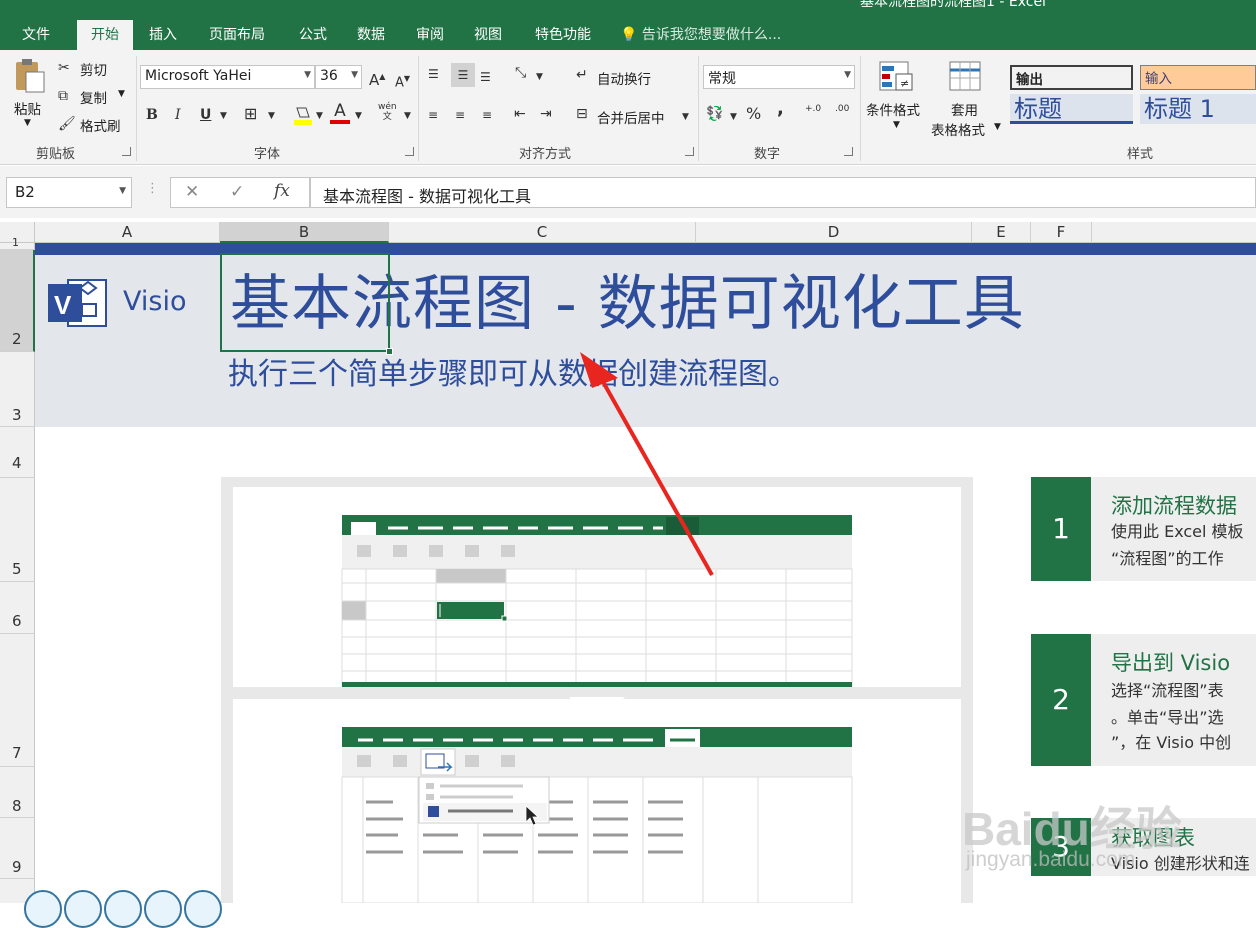  I want to click on wrap-text-icon: ↵, so click(582, 75).